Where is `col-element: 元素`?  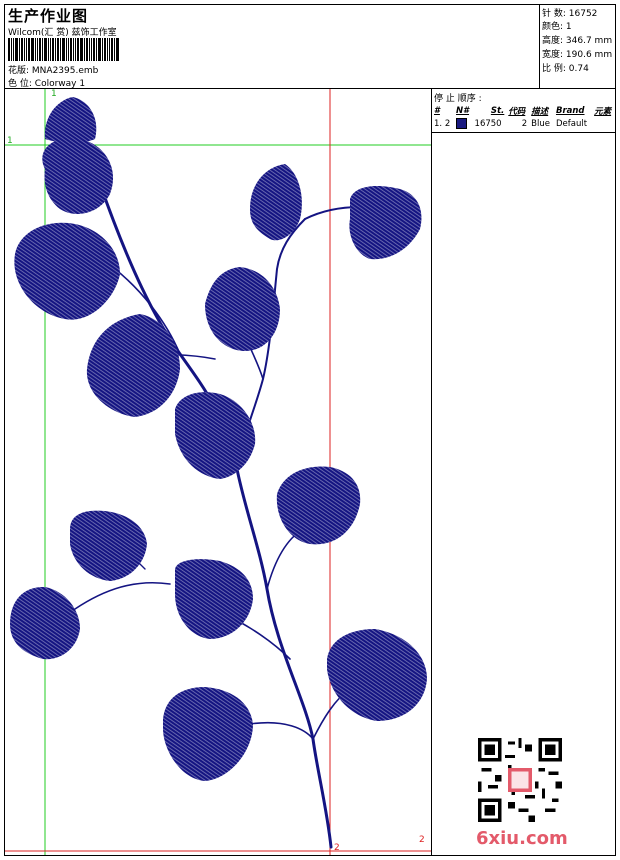
col-element: 元素 is located at coordinates (603, 112).